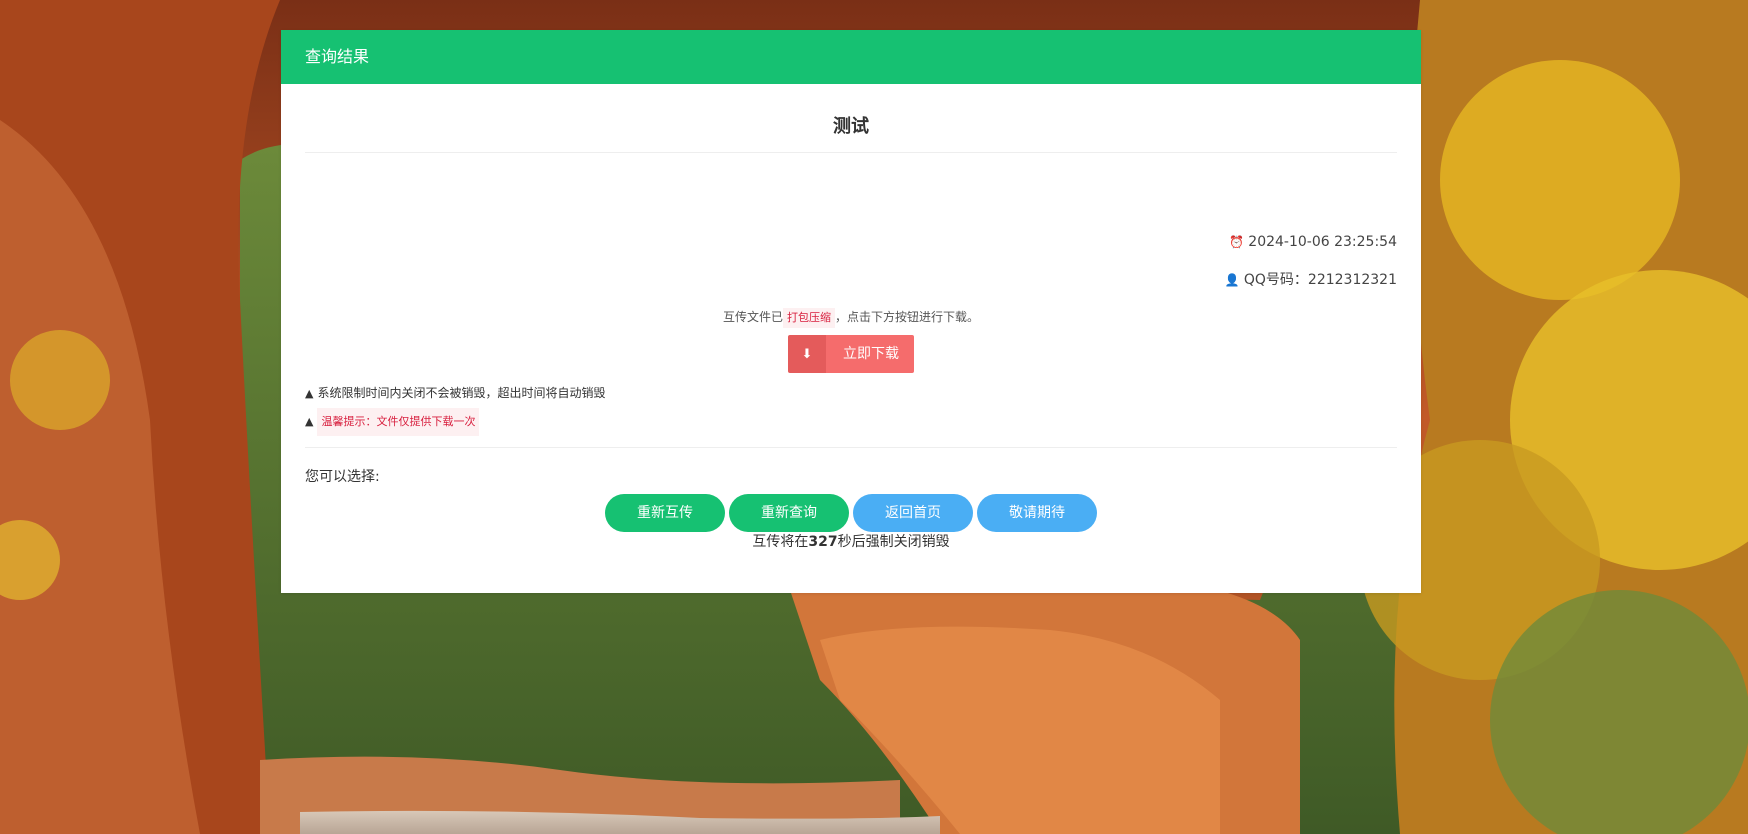 Image resolution: width=1748 pixels, height=834 pixels. I want to click on warning-download-text: 温馨提示：文件仅提供下载一次, so click(398, 422).